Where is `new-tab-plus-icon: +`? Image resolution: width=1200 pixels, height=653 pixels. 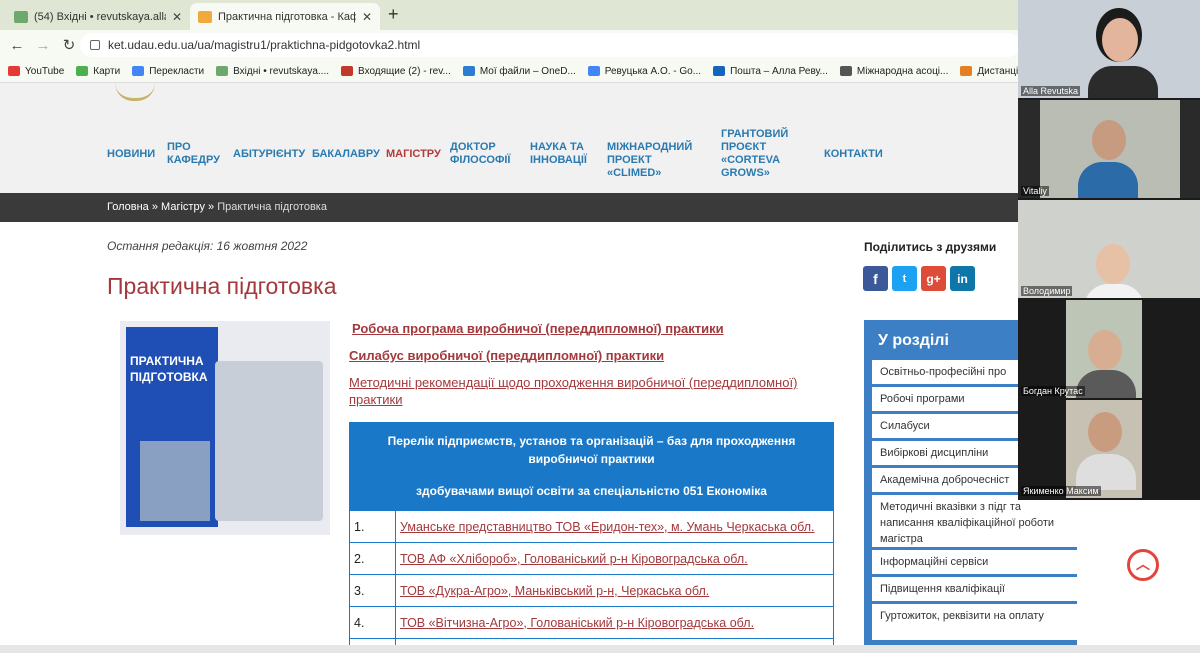 new-tab-plus-icon: + is located at coordinates (393, 14).